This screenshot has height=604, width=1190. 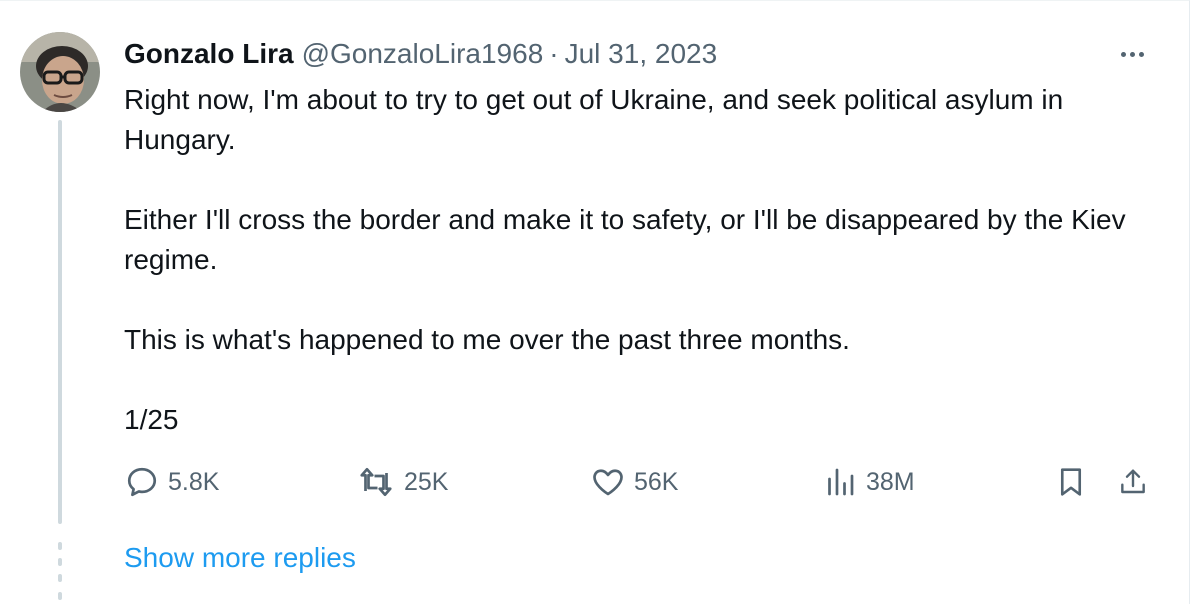 I want to click on bookmark-icon, so click(x=1071, y=482).